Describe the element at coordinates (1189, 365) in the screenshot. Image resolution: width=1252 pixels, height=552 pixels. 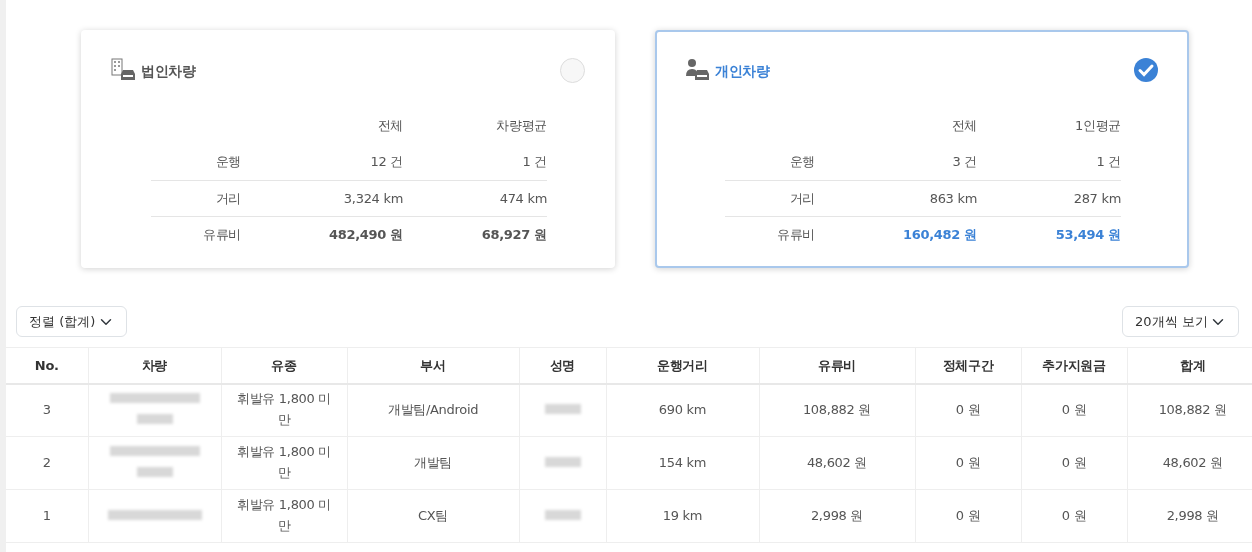
I see `column-header: 합계` at that location.